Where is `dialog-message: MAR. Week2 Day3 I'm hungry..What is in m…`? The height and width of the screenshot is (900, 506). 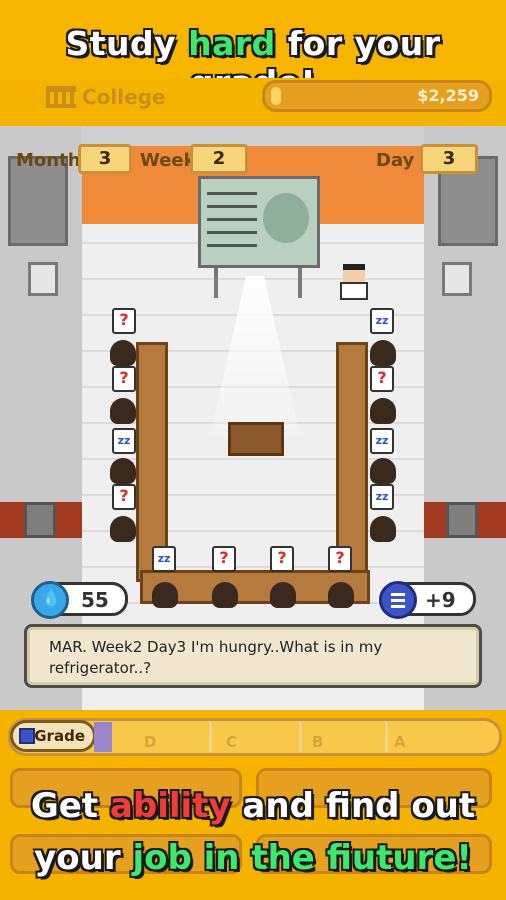
dialog-message: MAR. Week2 Day3 I'm hungry..What is in m… is located at coordinates (216, 657).